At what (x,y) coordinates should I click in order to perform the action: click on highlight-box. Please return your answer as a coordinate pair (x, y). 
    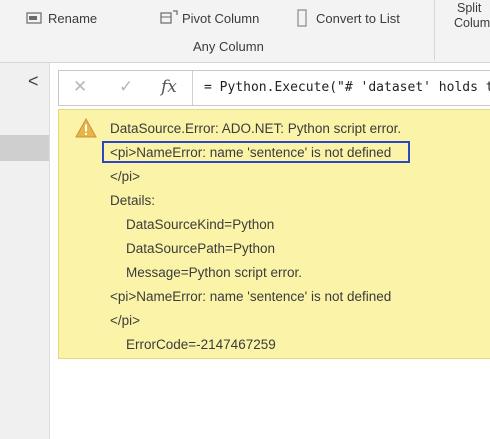
    Looking at the image, I should click on (256, 152).